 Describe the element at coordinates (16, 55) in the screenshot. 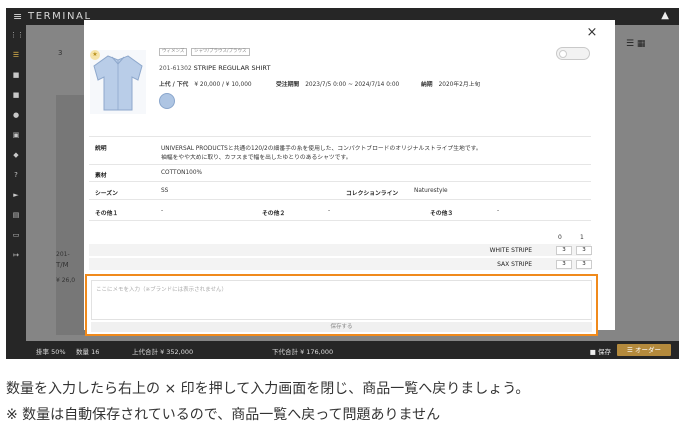

I see `list-icon: ☰` at that location.